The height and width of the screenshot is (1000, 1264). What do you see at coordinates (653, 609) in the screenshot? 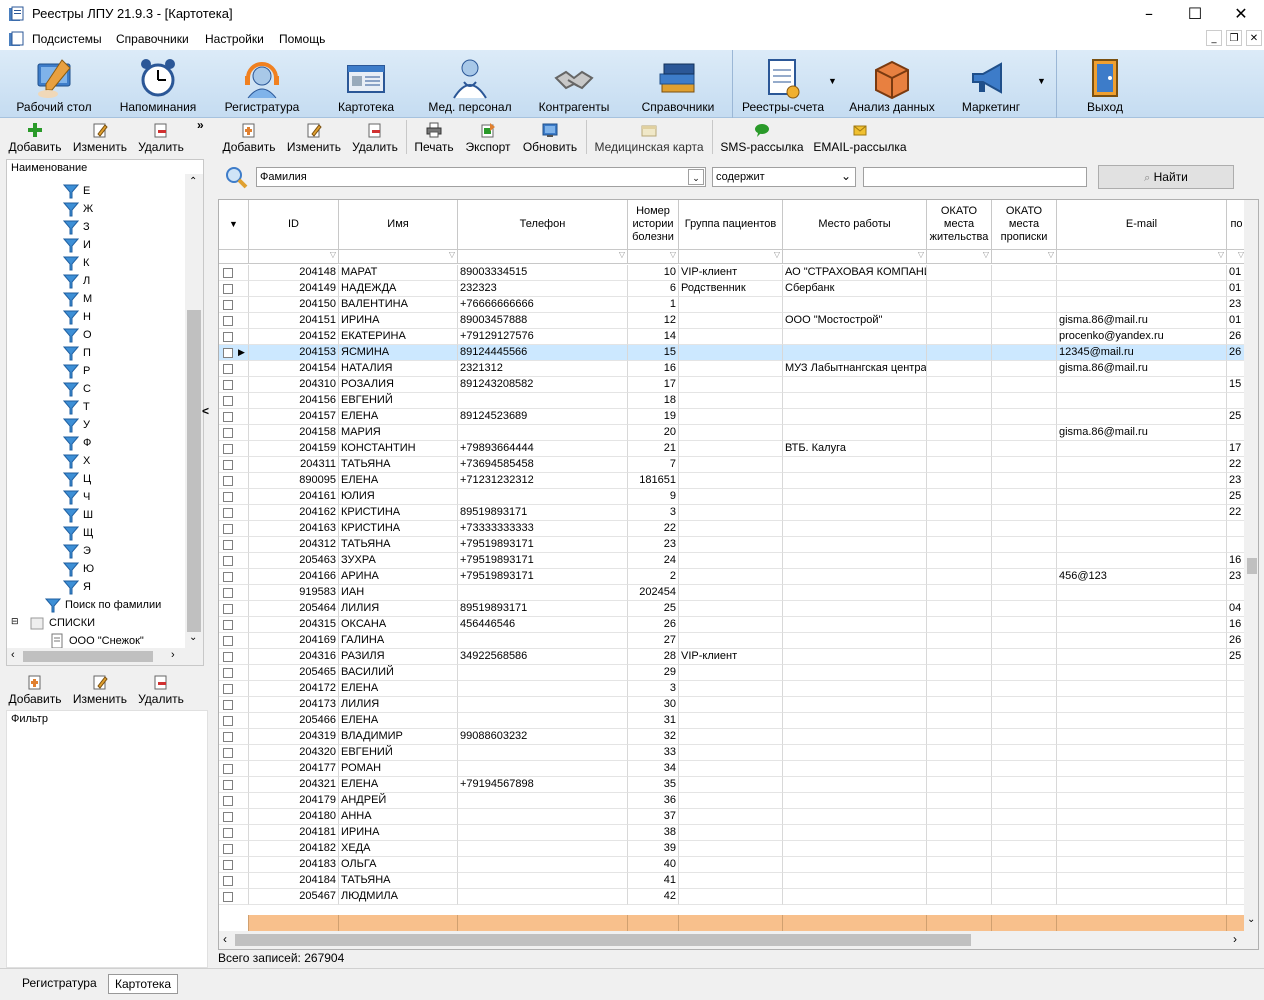
I see `table-cell: 25` at bounding box center [653, 609].